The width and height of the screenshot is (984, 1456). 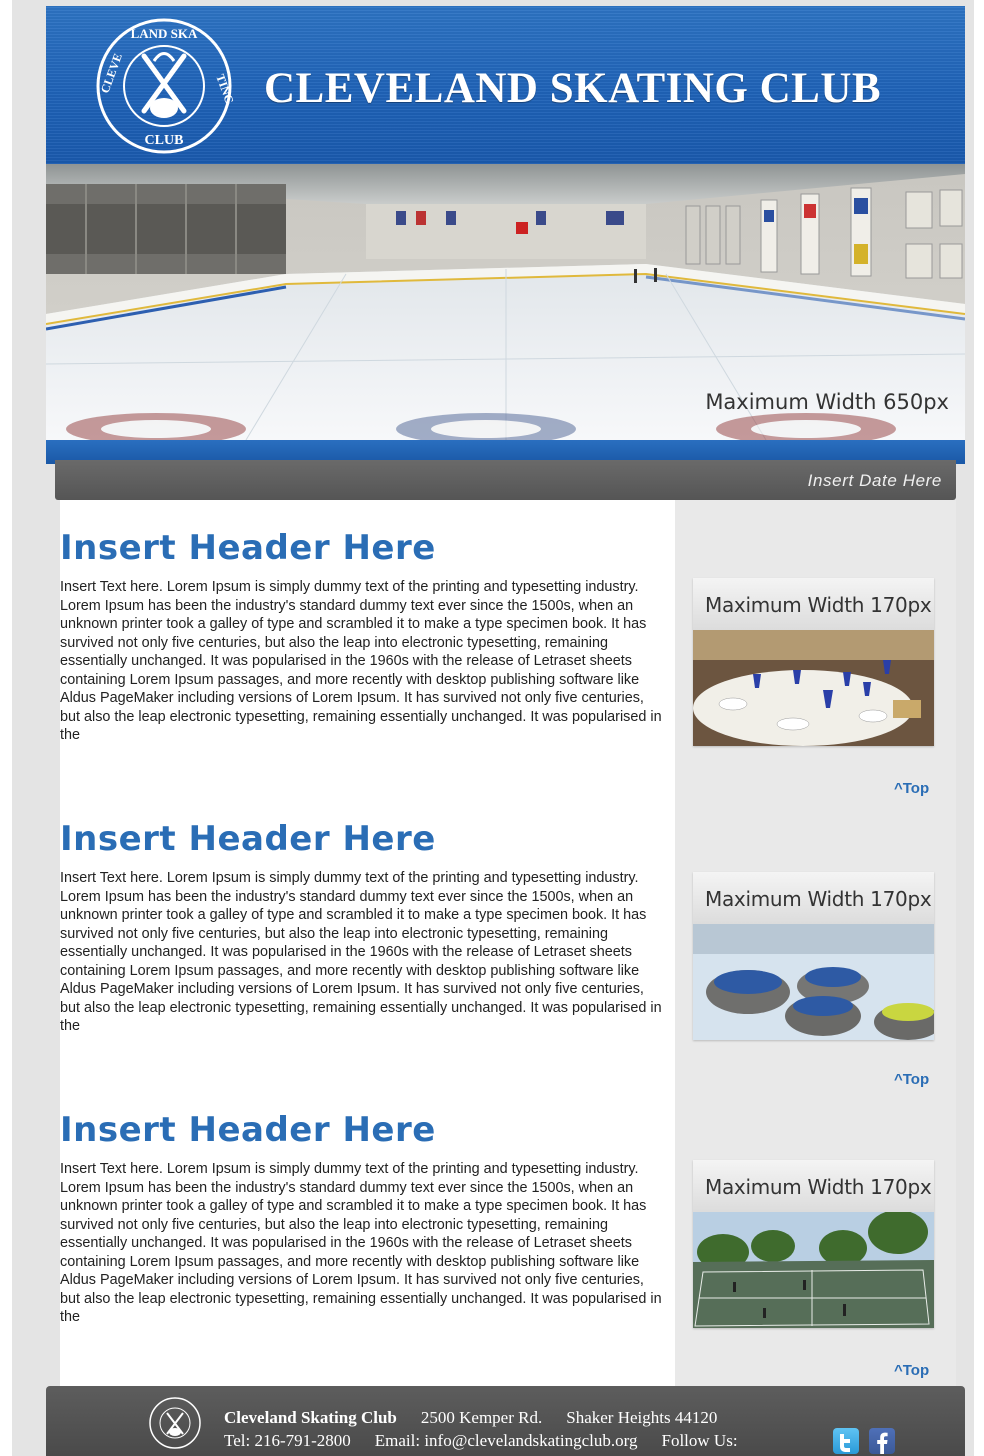 I want to click on date-bar: Insert Date Here, so click(x=505, y=480).